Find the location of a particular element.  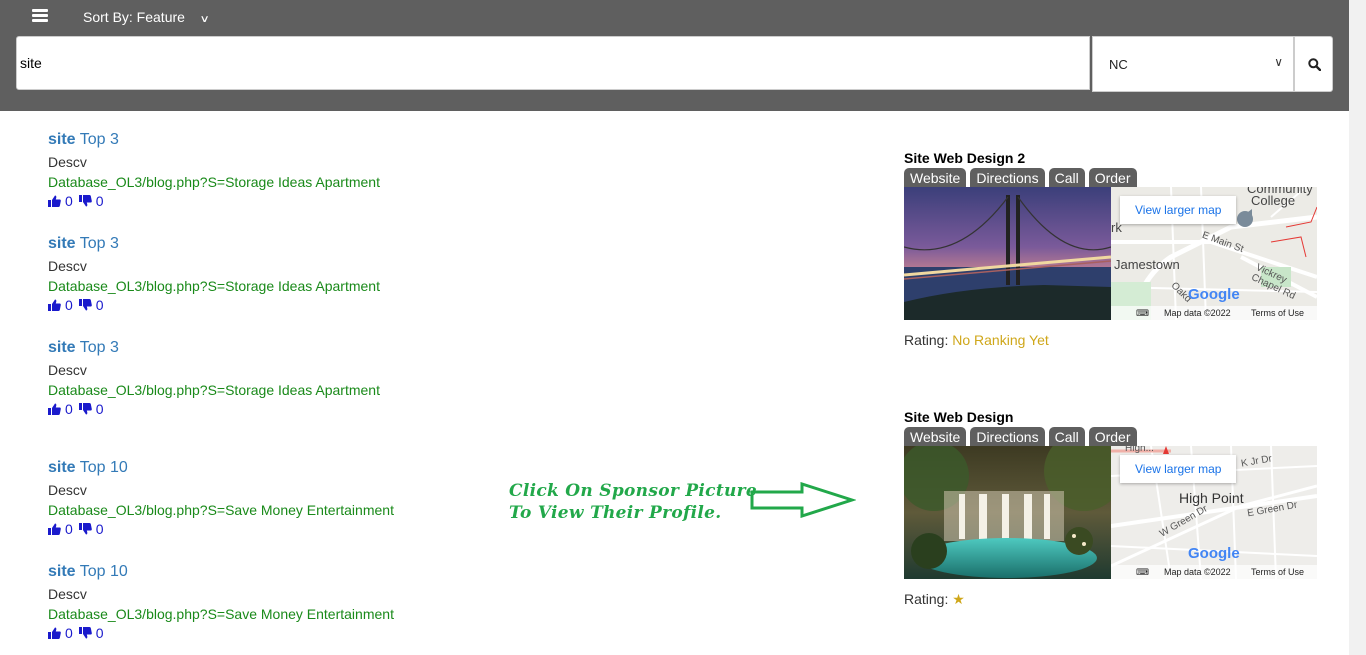

sponsor-name: Site Web Design 2 is located at coordinates (965, 158).